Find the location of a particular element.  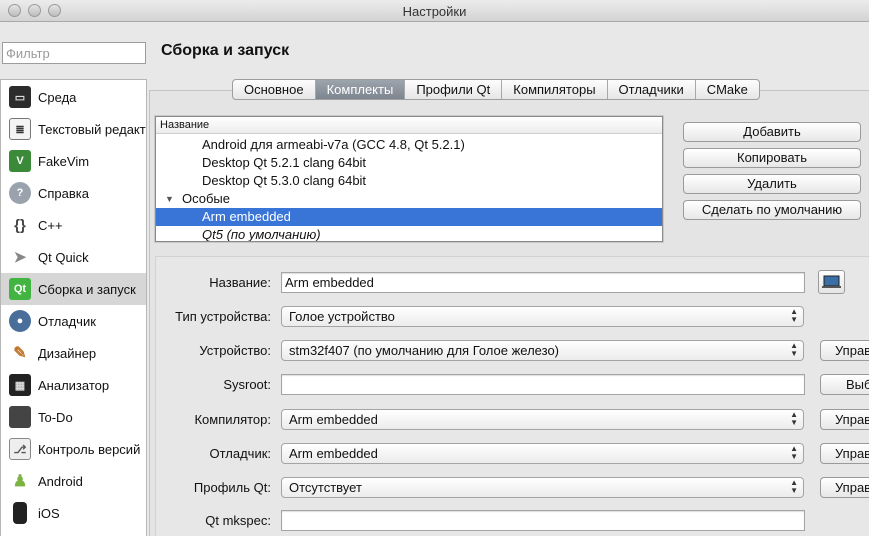

sidebar-item-help: ? Справка is located at coordinates (73, 193).